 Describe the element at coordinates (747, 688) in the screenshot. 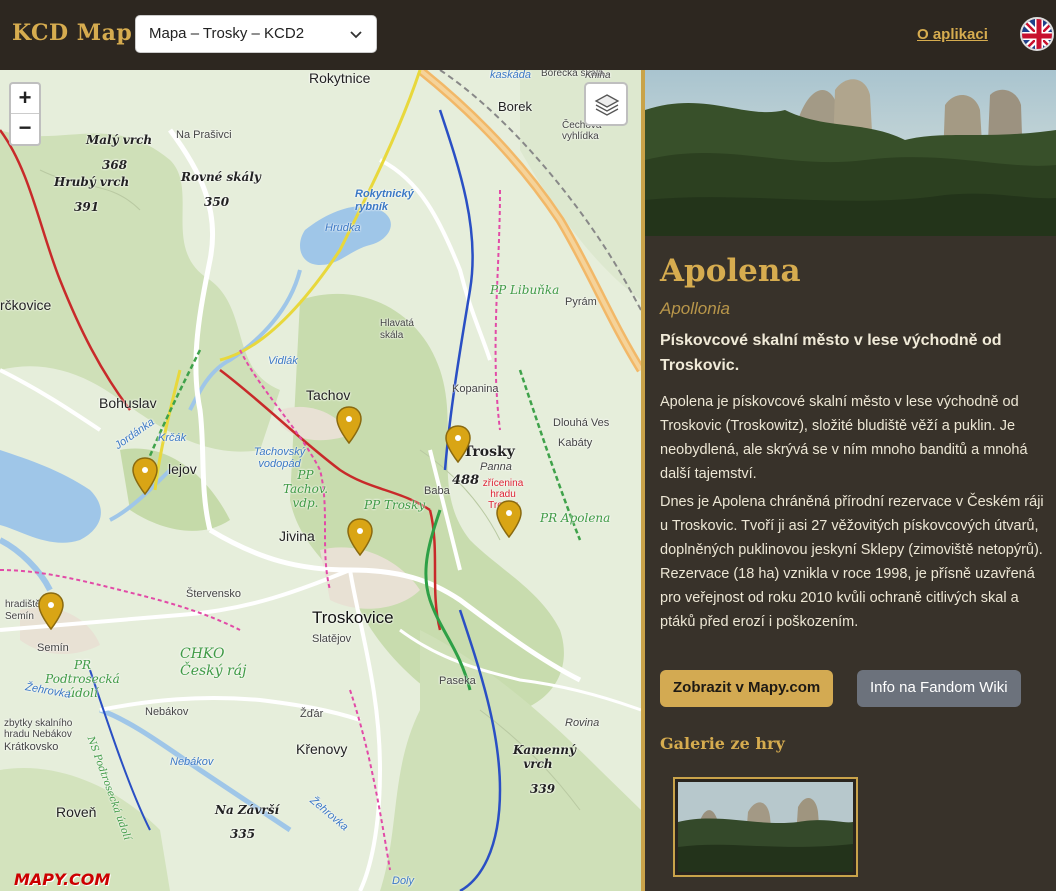

I see `view-on-mapy-button: Zobrazit v Mapy.com` at that location.